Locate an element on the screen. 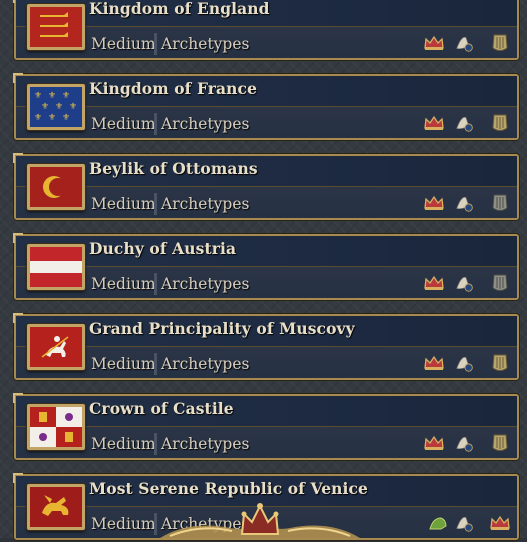  title-bar: Kingdom of England is located at coordinates (266, 13).